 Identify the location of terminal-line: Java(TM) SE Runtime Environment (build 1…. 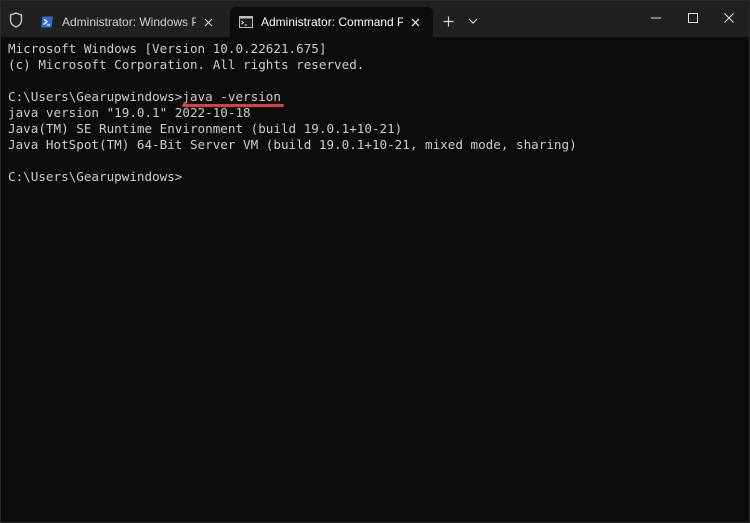
(205, 128).